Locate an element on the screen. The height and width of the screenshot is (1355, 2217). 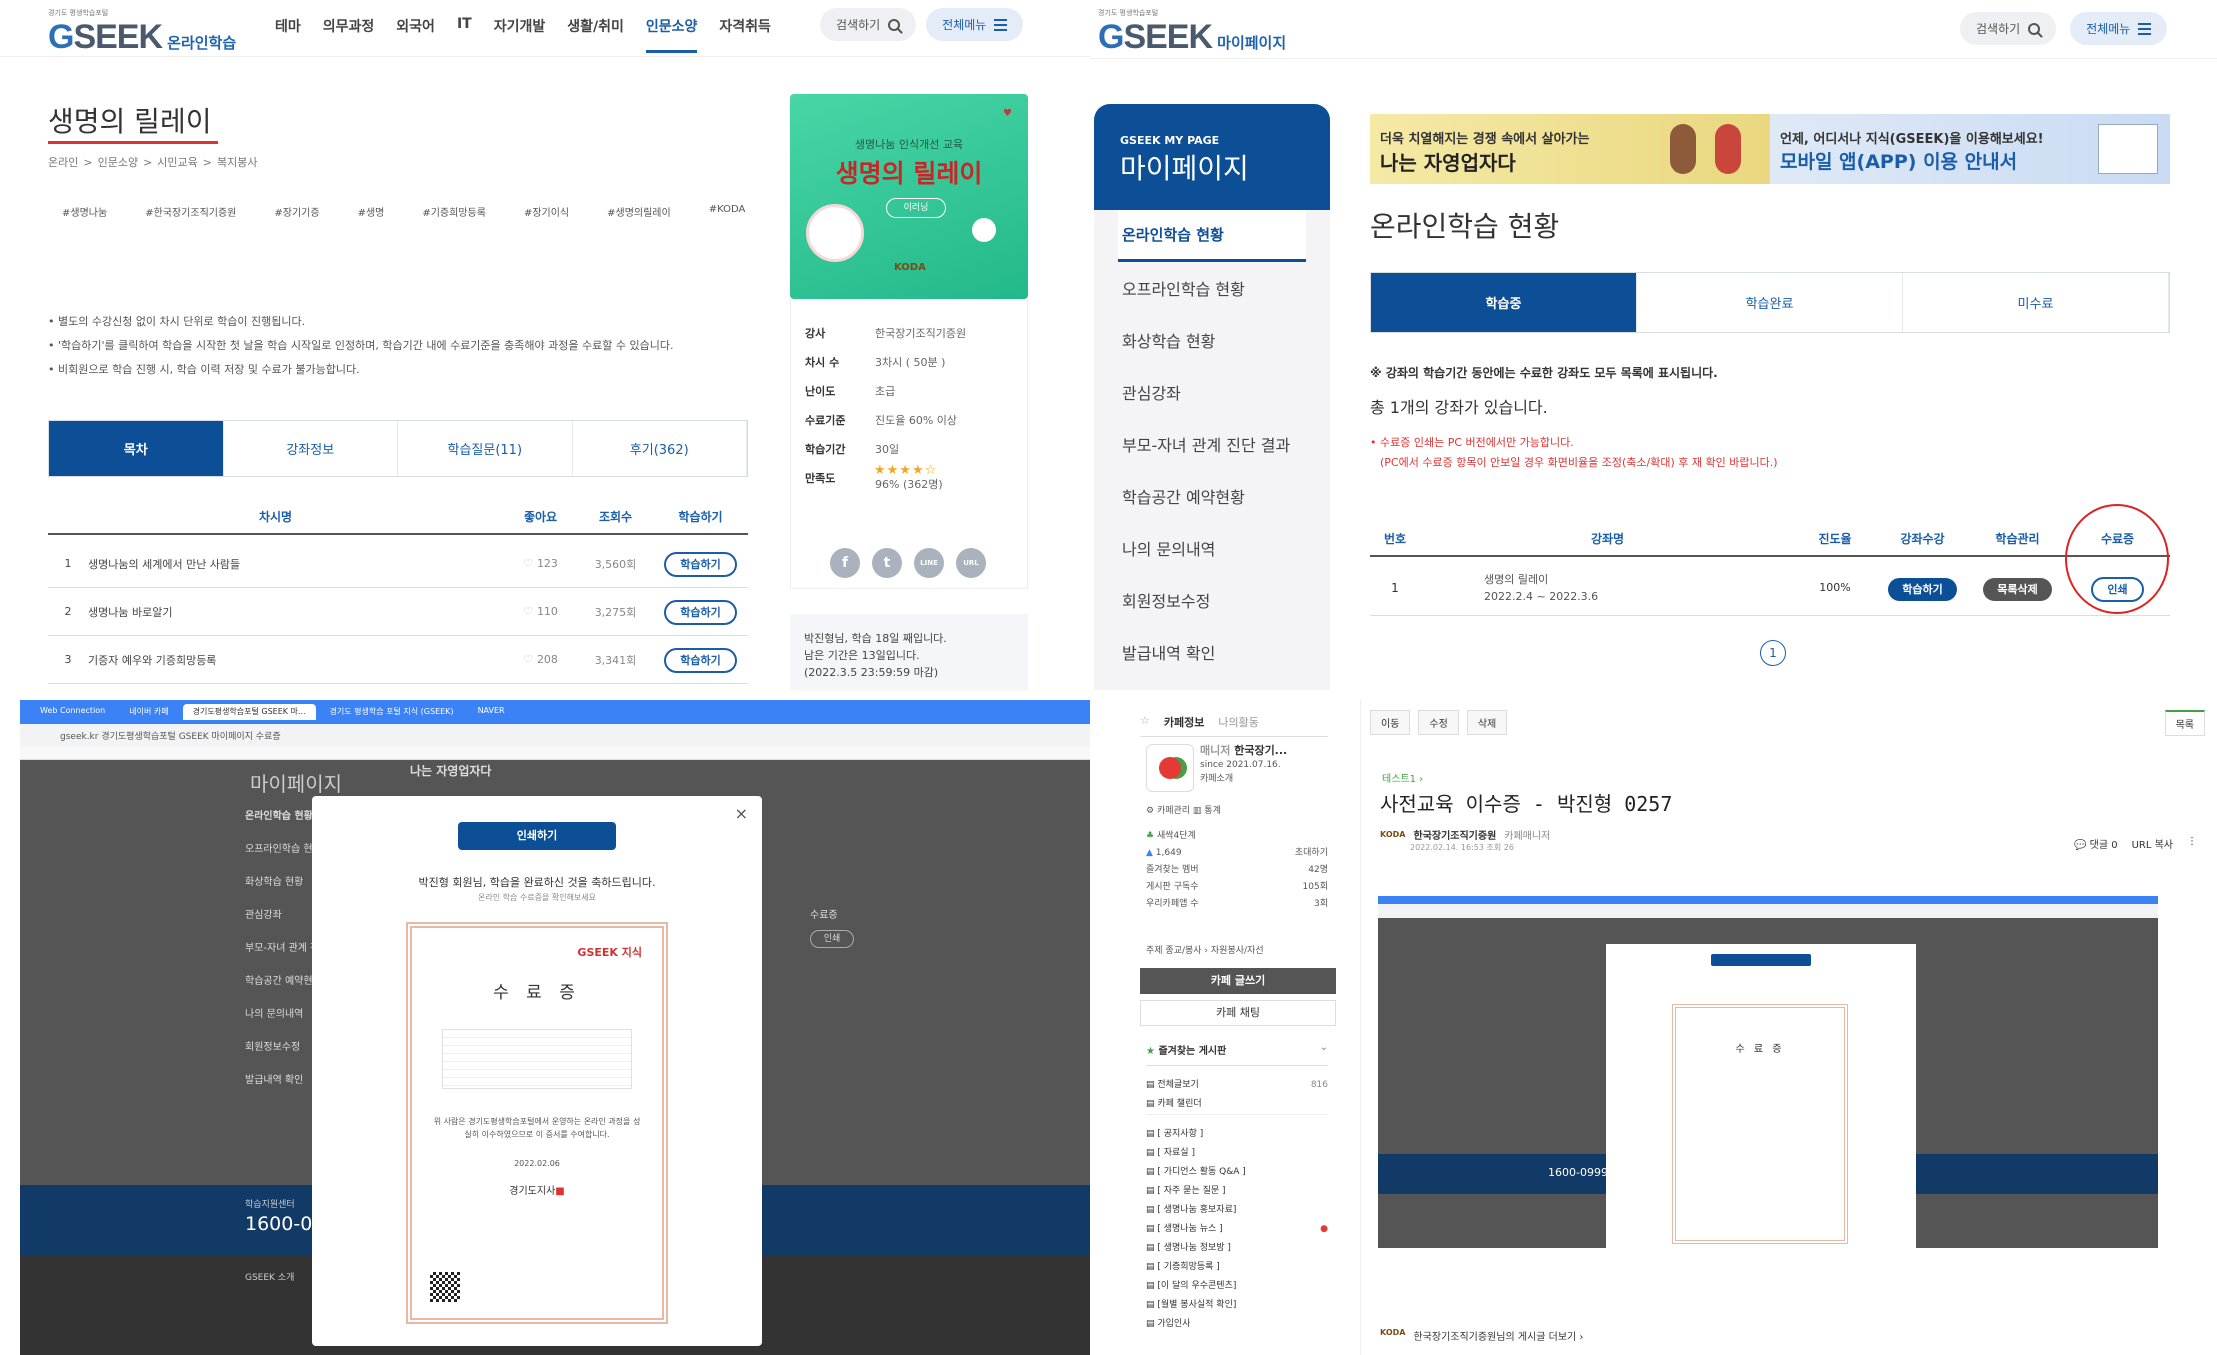
lesson-likes: ♡ 208 is located at coordinates (540, 659).